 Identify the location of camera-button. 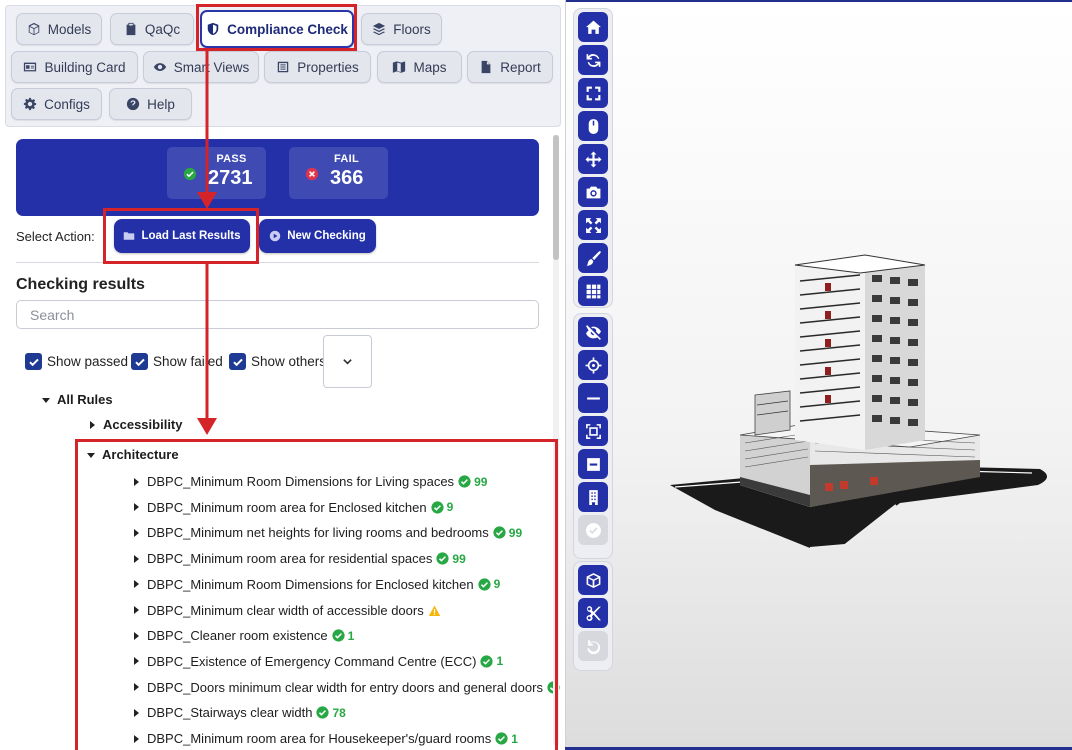
(593, 192).